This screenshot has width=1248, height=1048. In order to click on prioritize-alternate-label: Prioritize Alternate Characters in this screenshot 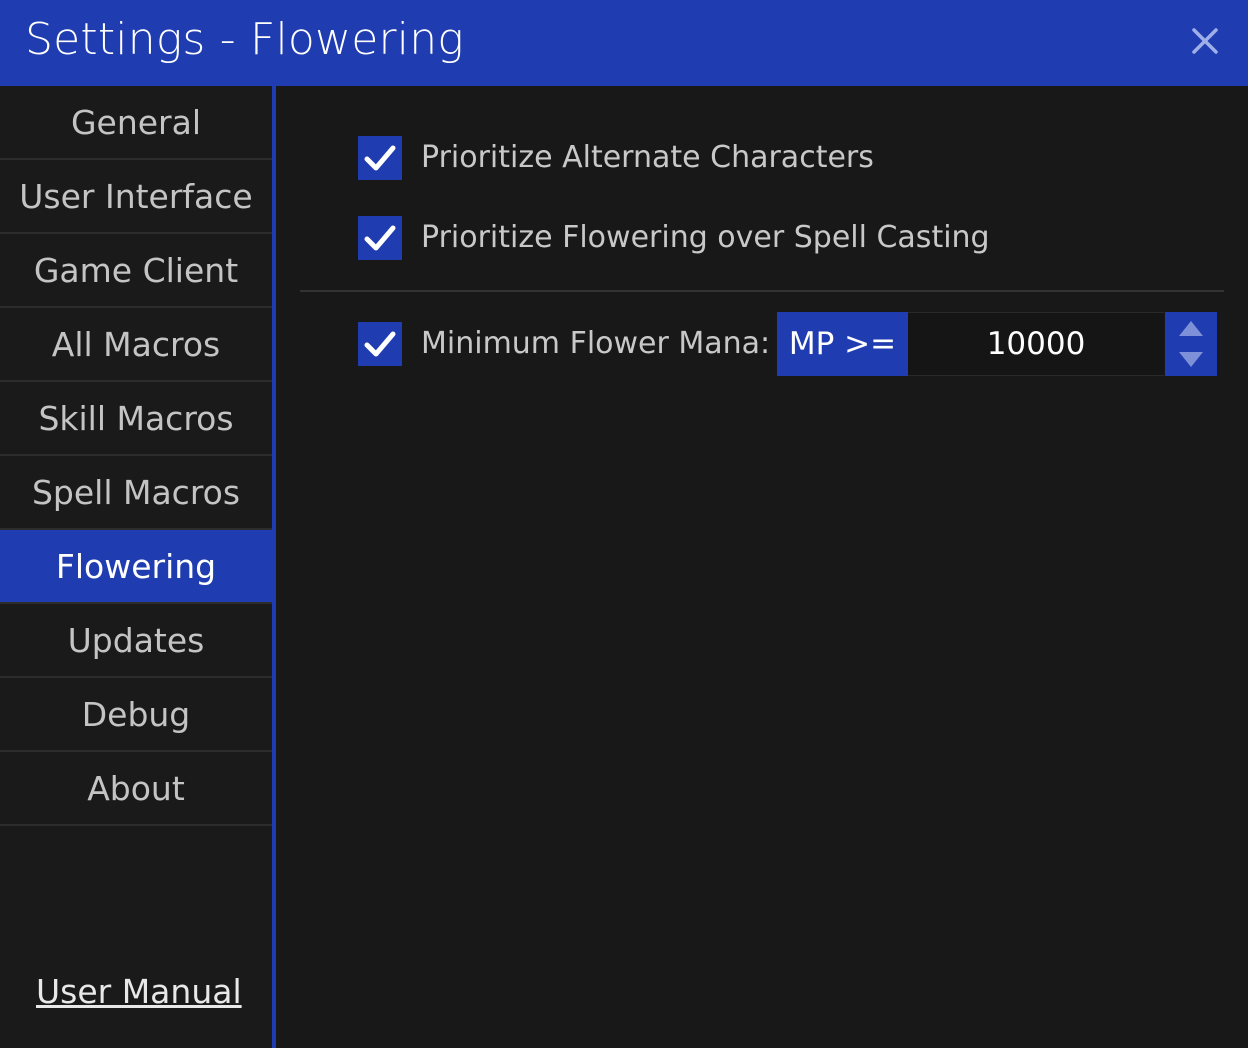, I will do `click(647, 157)`.